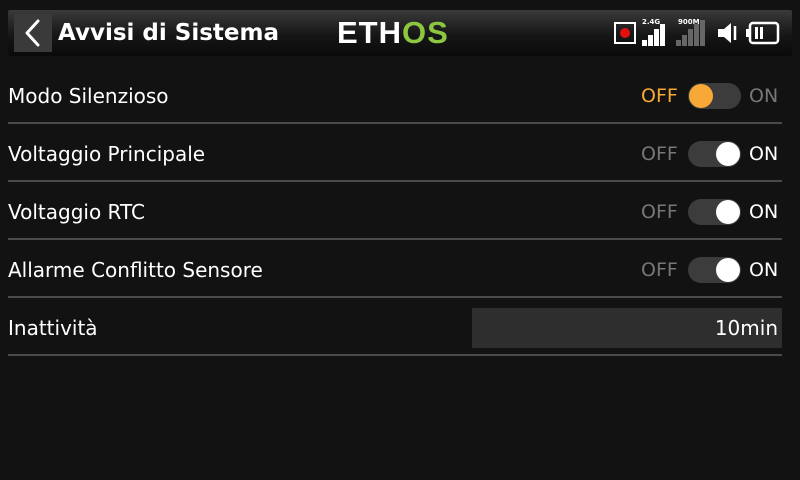 The height and width of the screenshot is (480, 800). What do you see at coordinates (690, 32) in the screenshot?
I see `signal-900m-icon: 900M` at bounding box center [690, 32].